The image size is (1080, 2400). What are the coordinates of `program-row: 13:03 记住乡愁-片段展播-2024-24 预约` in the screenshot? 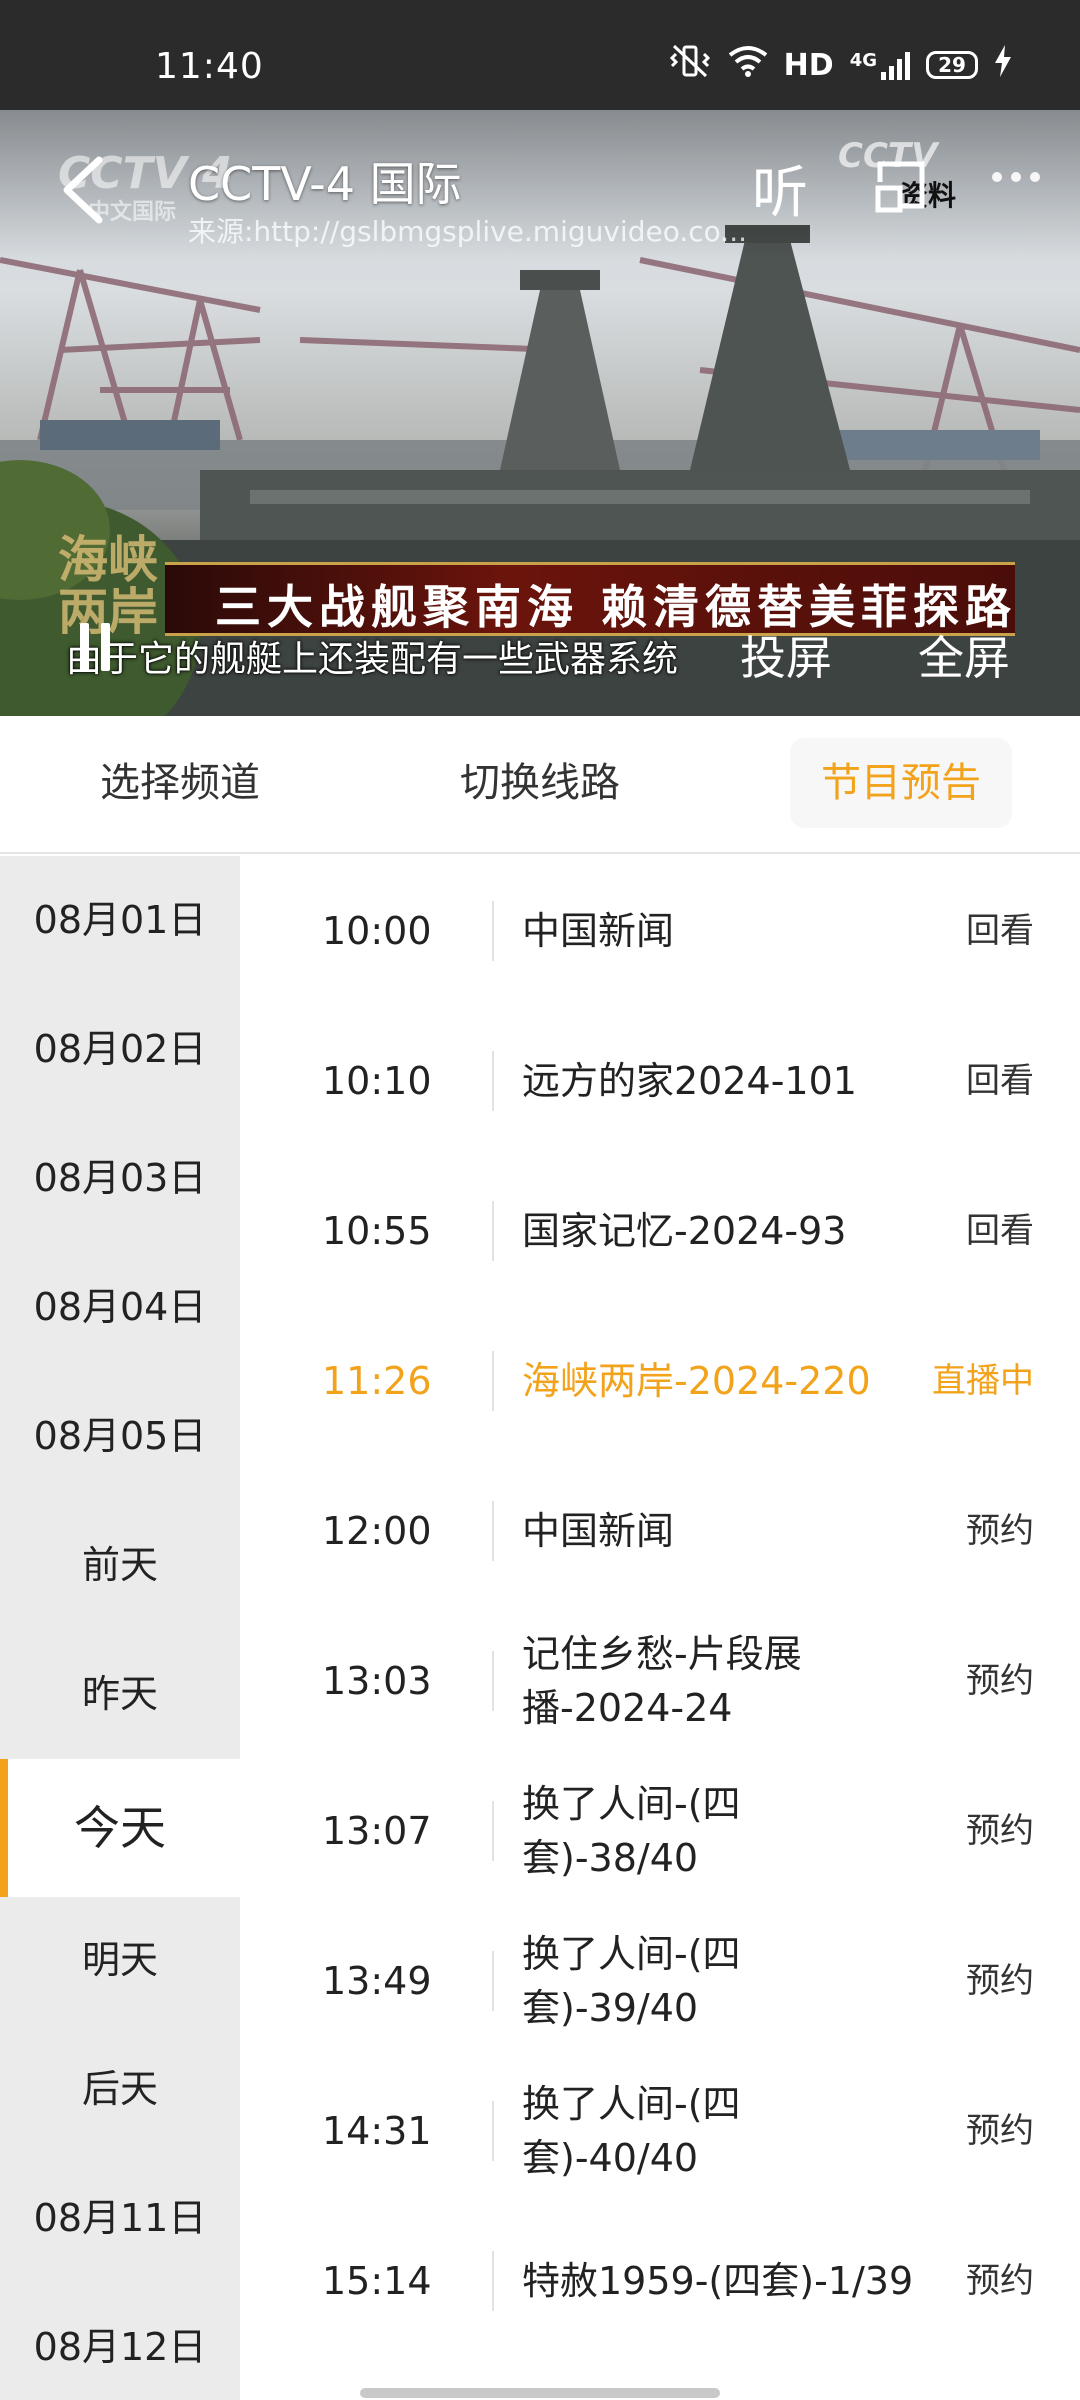 It's located at (660, 1681).